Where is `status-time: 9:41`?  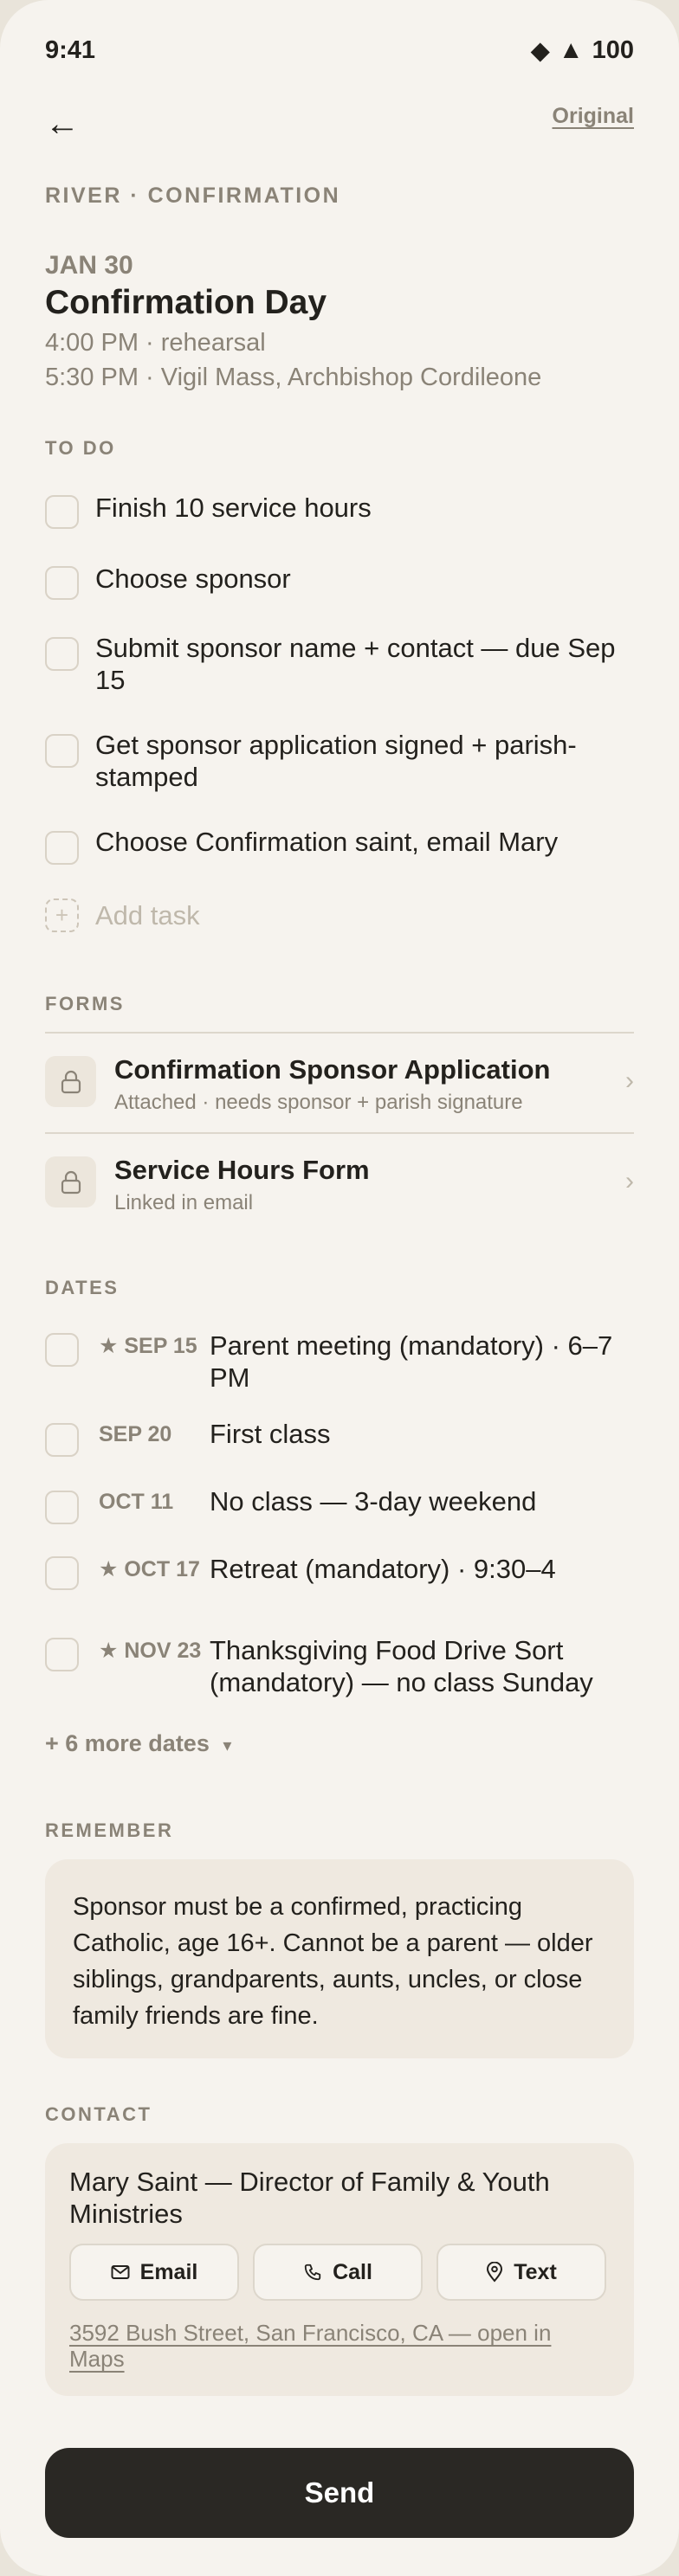 status-time: 9:41 is located at coordinates (70, 49).